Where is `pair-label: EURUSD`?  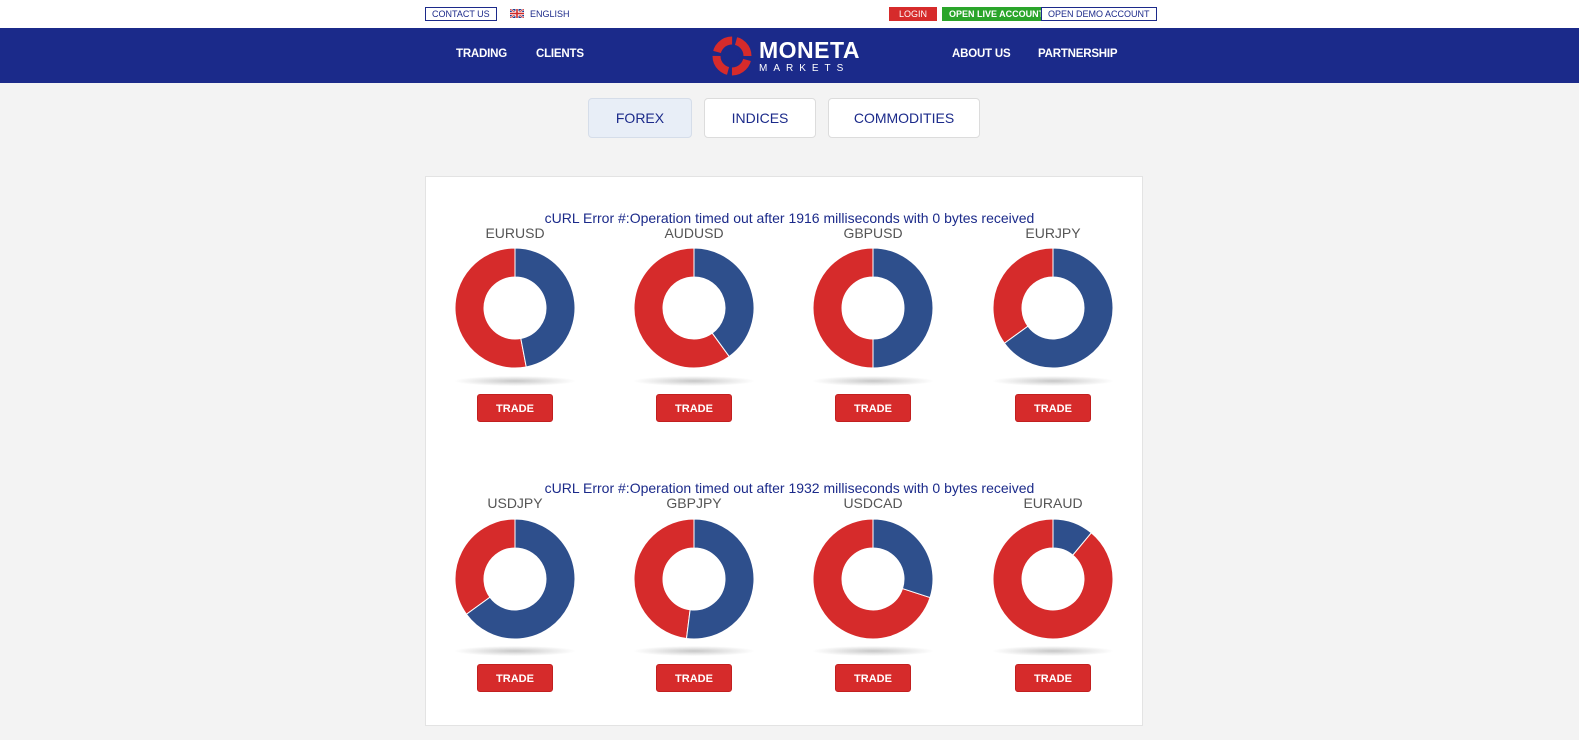
pair-label: EURUSD is located at coordinates (515, 233).